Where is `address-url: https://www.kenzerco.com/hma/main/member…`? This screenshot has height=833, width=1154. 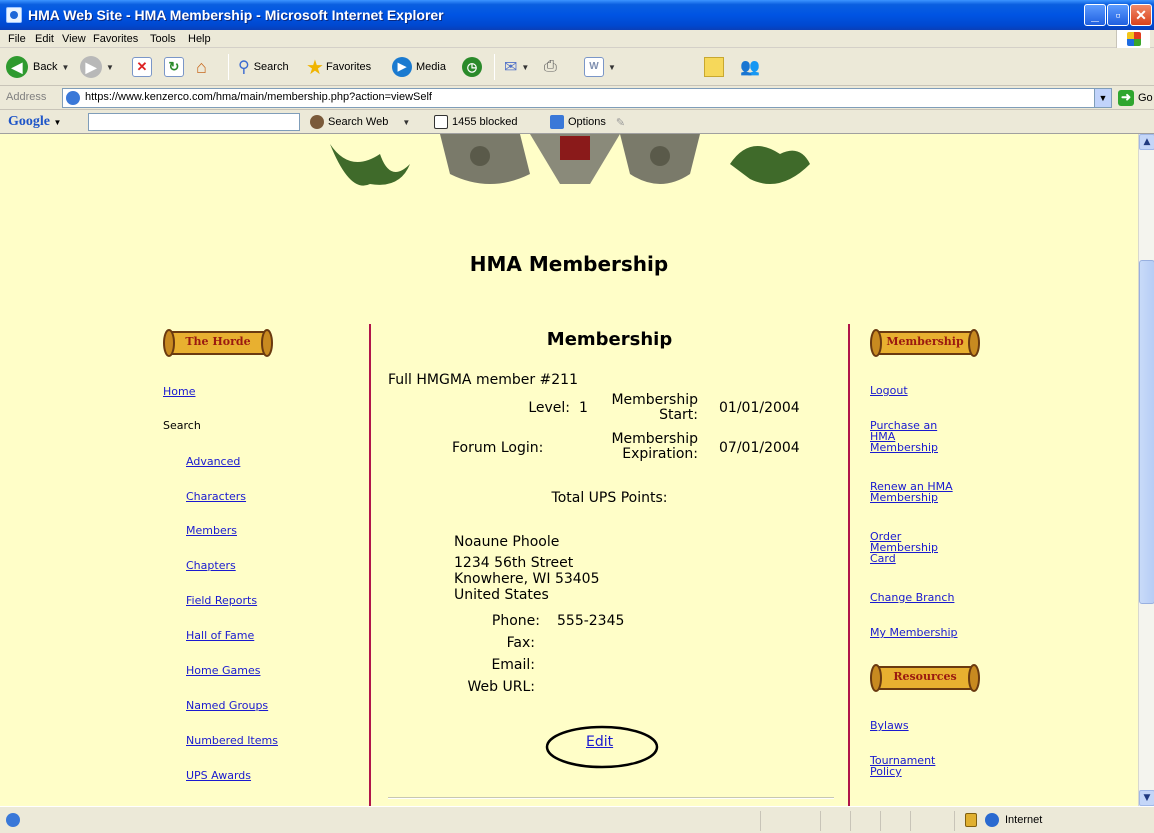 address-url: https://www.kenzerco.com/hma/main/member… is located at coordinates (258, 97).